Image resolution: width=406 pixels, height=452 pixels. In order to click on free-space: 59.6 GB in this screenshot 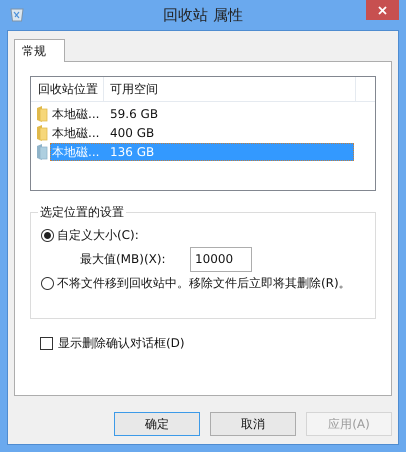, I will do `click(133, 114)`.